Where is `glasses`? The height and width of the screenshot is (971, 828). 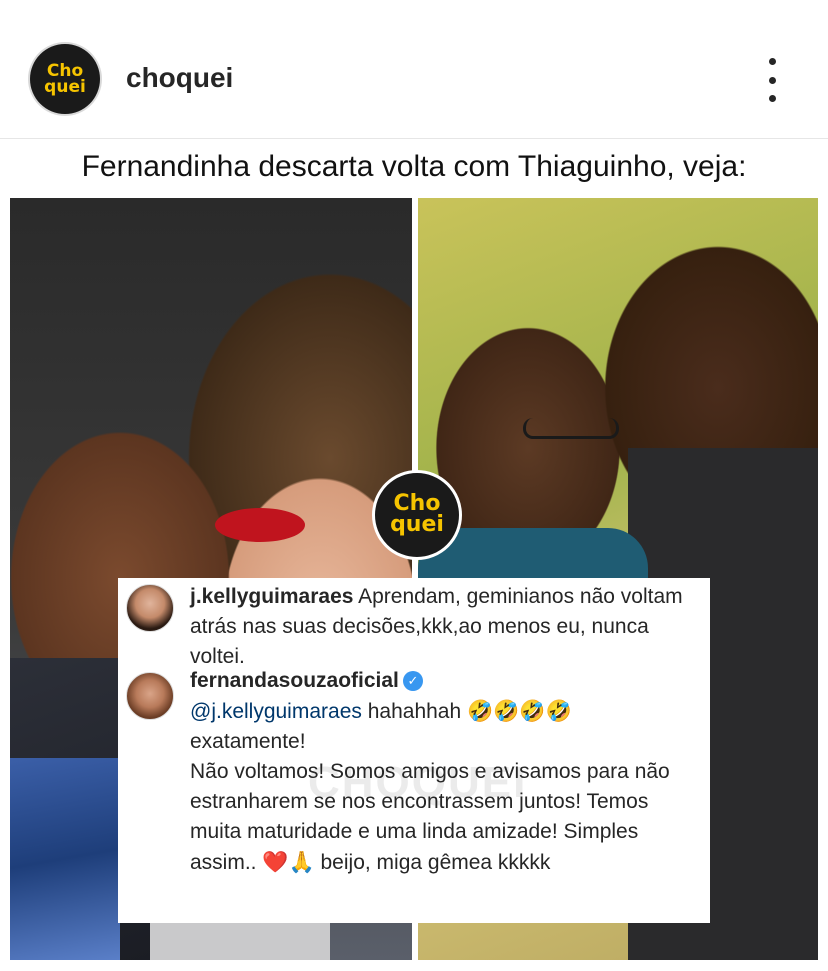 glasses is located at coordinates (571, 428).